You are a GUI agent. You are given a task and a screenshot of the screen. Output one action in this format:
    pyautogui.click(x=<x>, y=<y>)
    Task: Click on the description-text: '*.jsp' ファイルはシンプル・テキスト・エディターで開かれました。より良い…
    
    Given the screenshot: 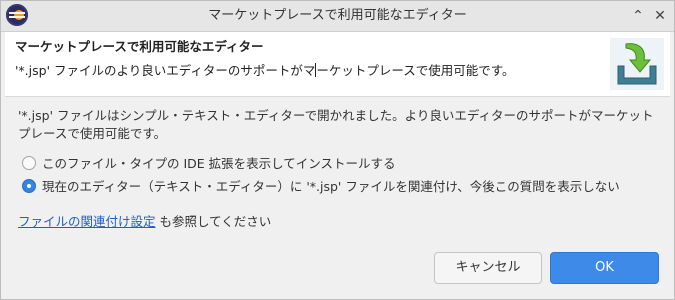 What is the action you would take?
    pyautogui.click(x=336, y=124)
    